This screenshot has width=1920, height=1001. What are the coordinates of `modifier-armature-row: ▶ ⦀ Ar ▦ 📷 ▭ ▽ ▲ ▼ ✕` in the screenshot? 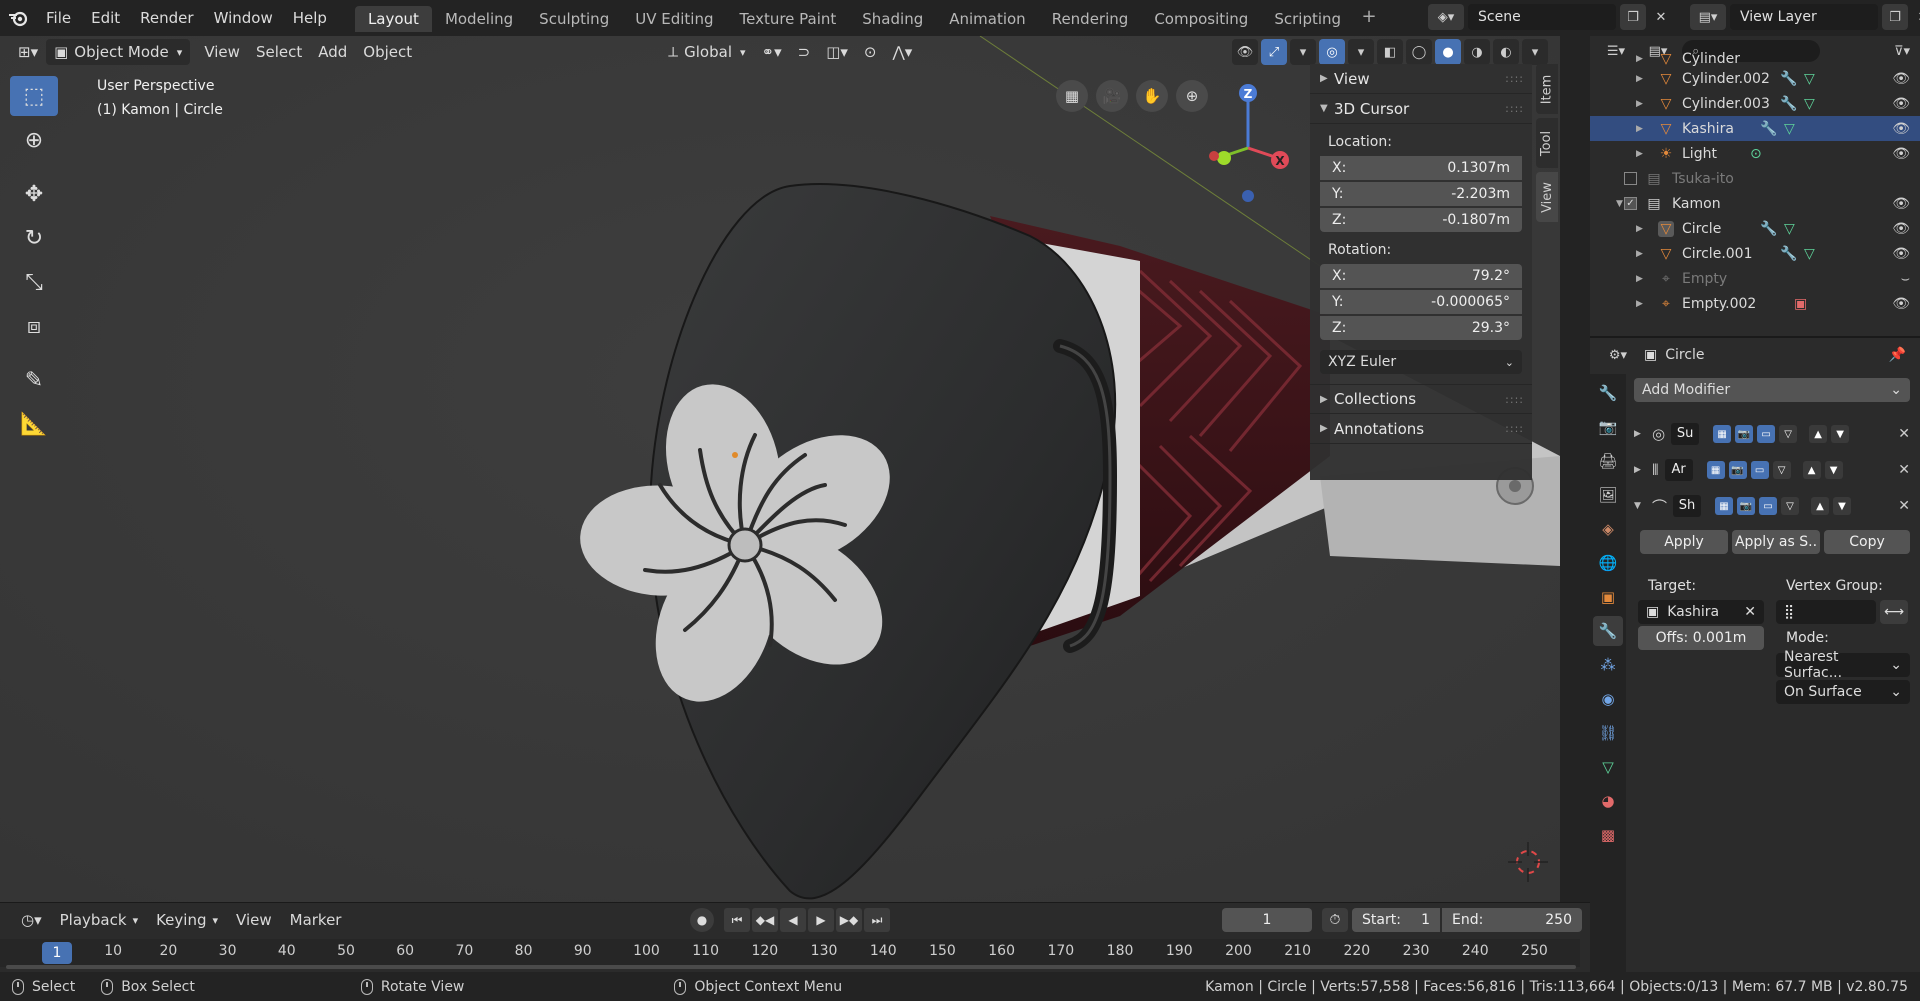 It's located at (1774, 470).